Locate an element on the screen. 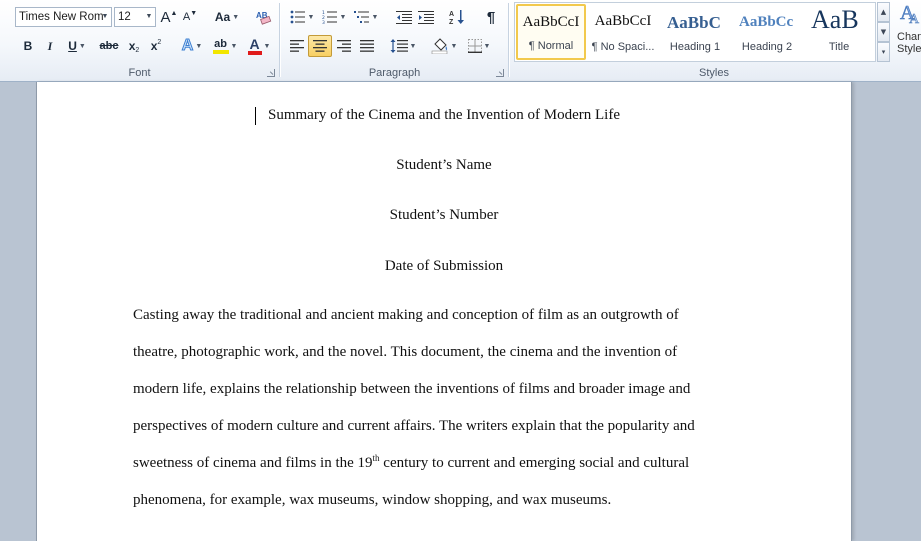 The width and height of the screenshot is (921, 541). svg-text: 3 is located at coordinates (323, 22).